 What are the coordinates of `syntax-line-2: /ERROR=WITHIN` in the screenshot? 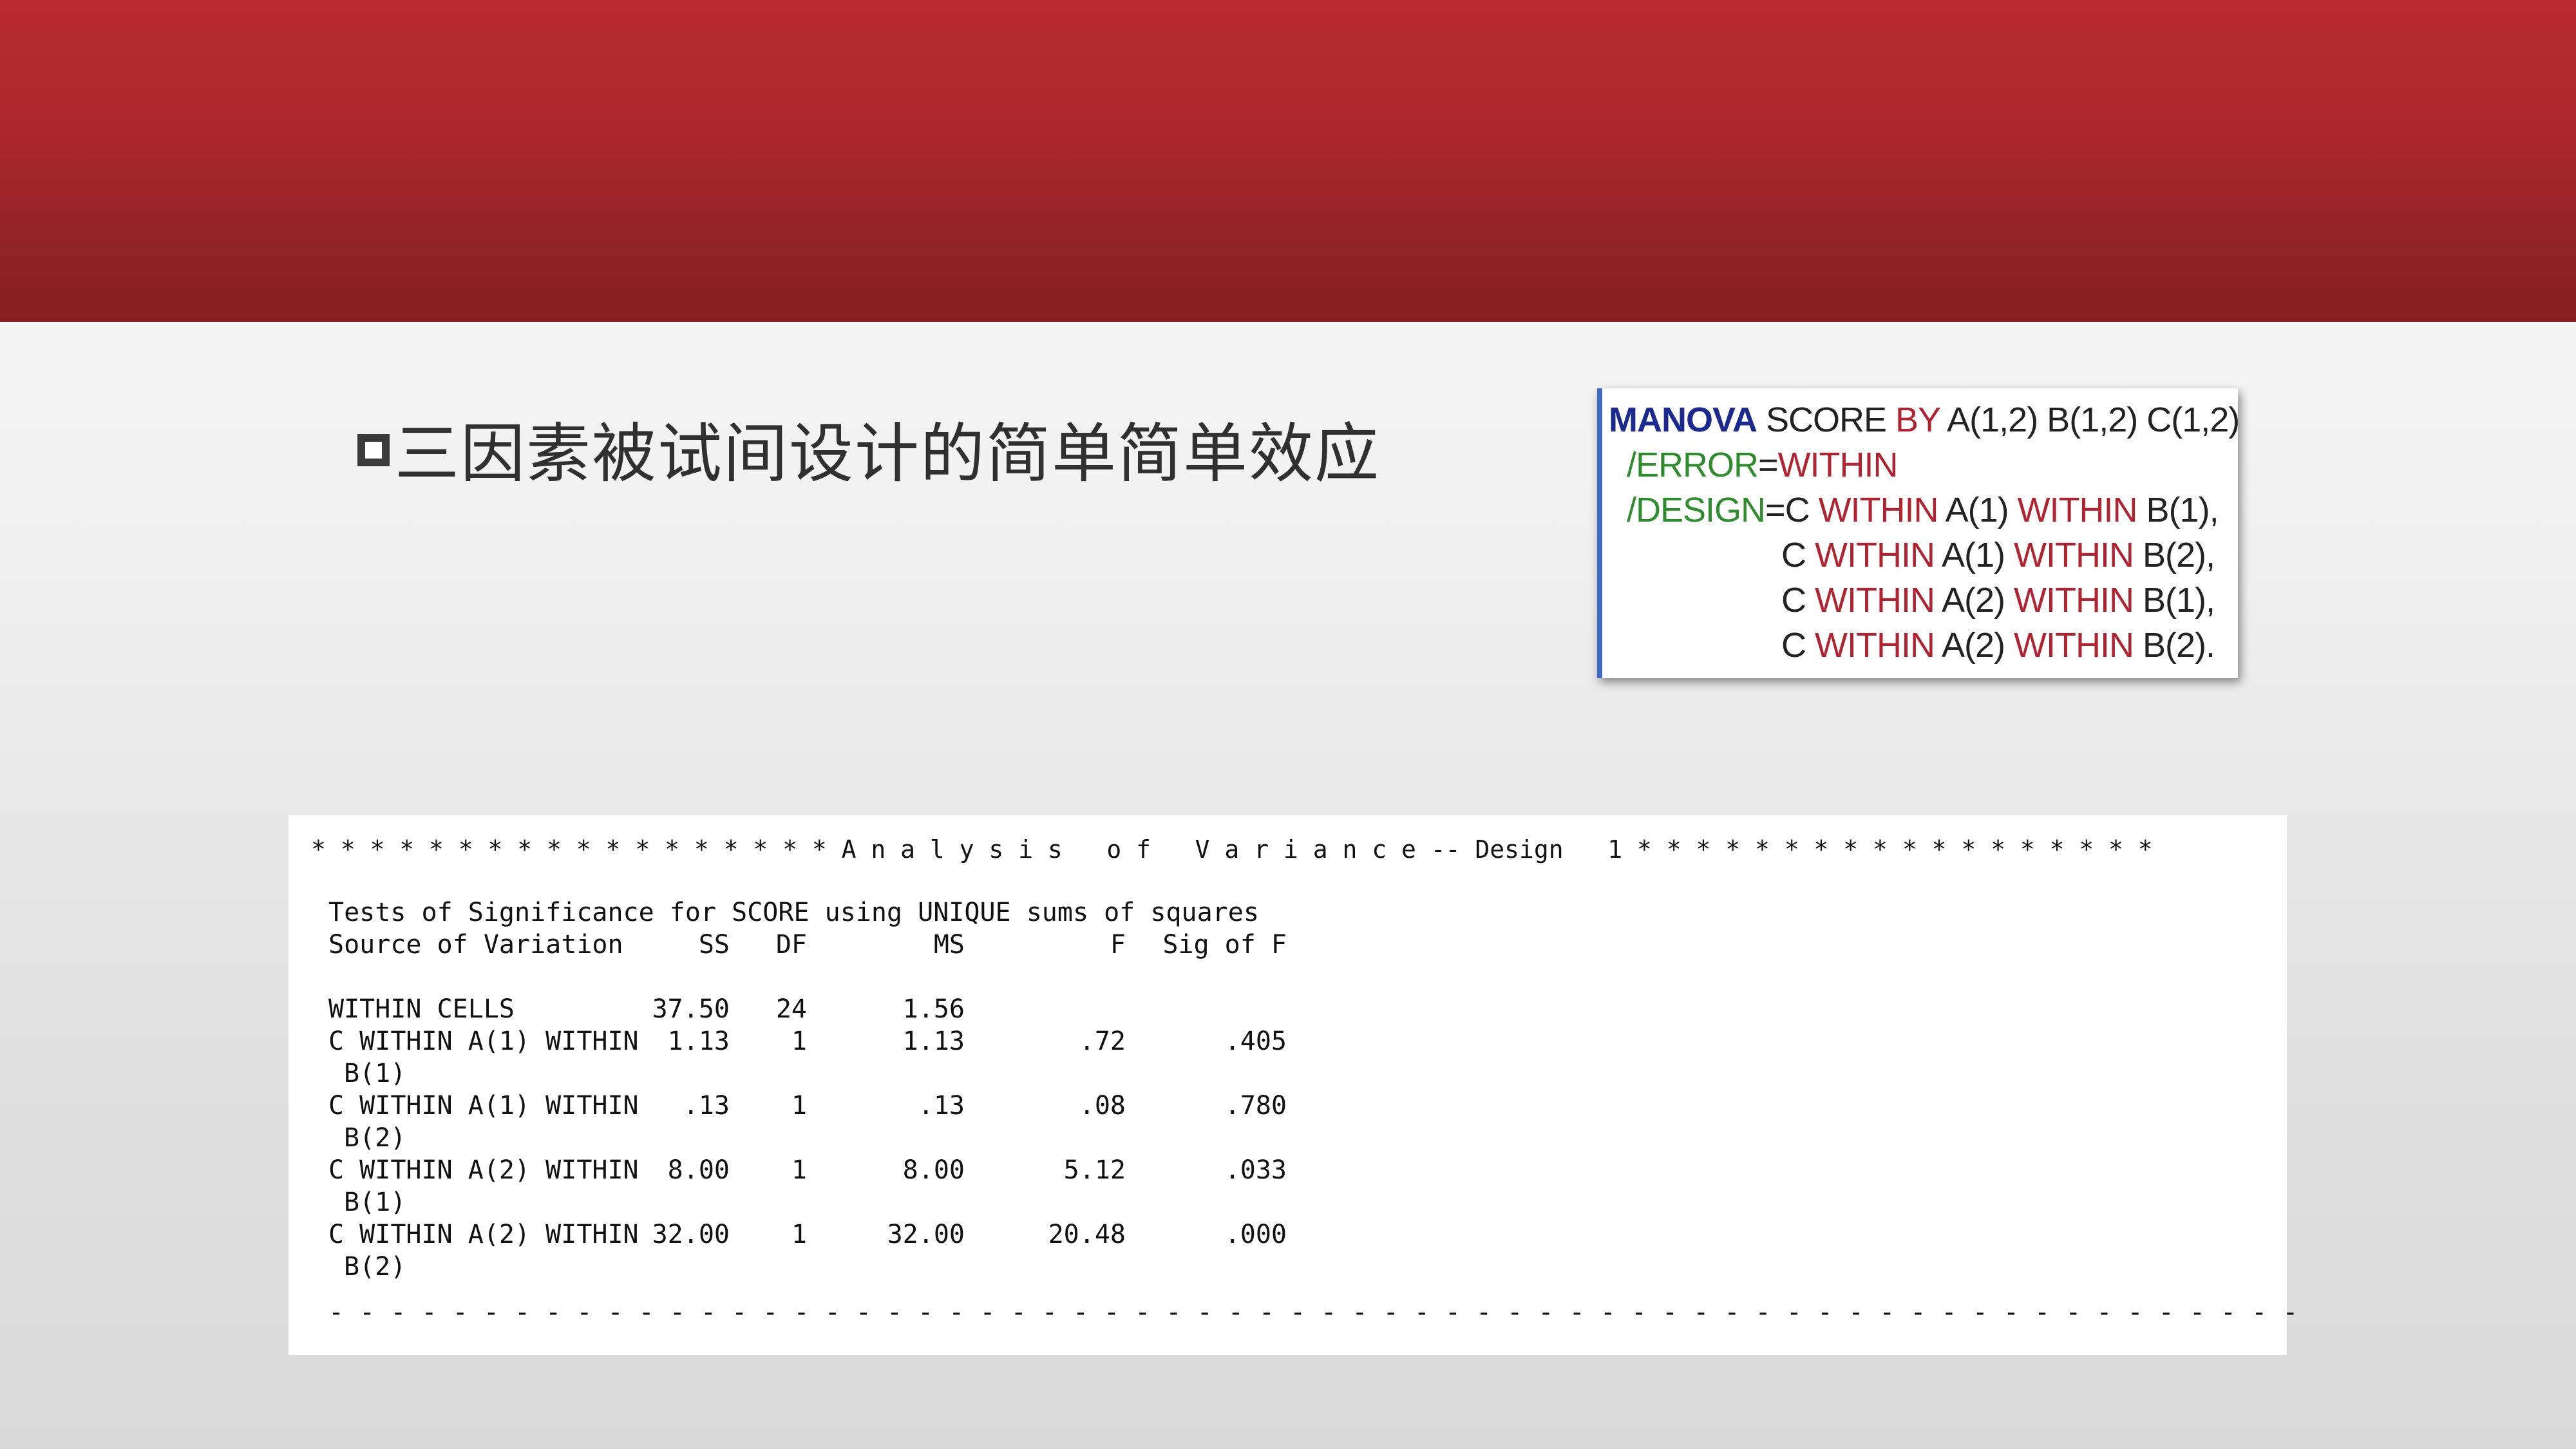 It's located at (1923, 465).